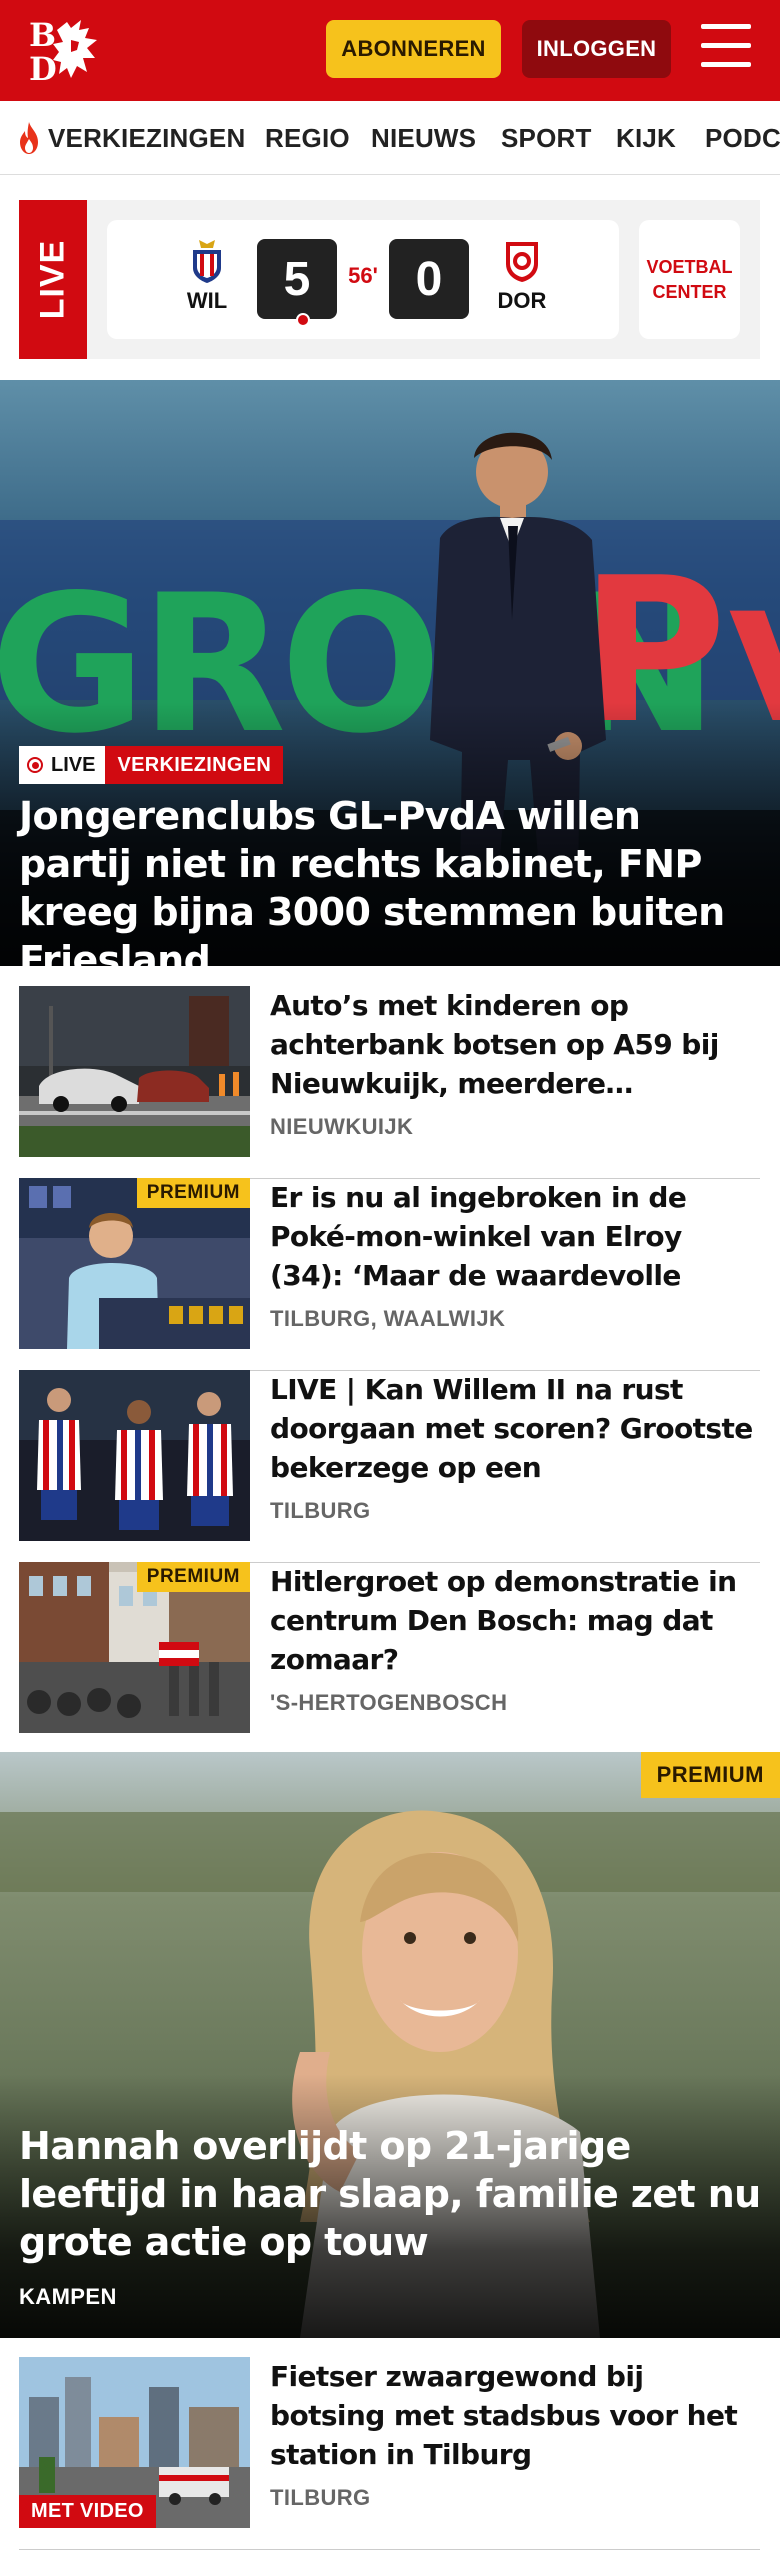 The width and height of the screenshot is (780, 2560). Describe the element at coordinates (646, 137) in the screenshot. I see `nav-item-kijk: KIJK` at that location.